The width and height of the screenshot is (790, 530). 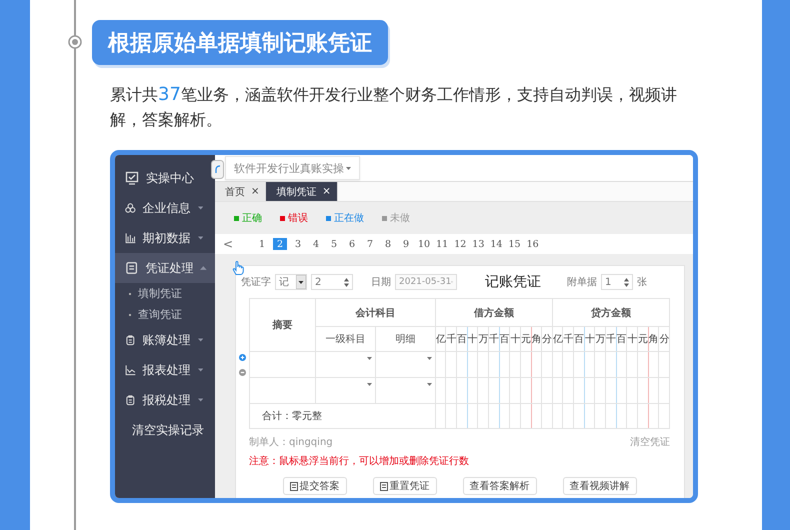 What do you see at coordinates (298, 244) in the screenshot?
I see `page-link: 3` at bounding box center [298, 244].